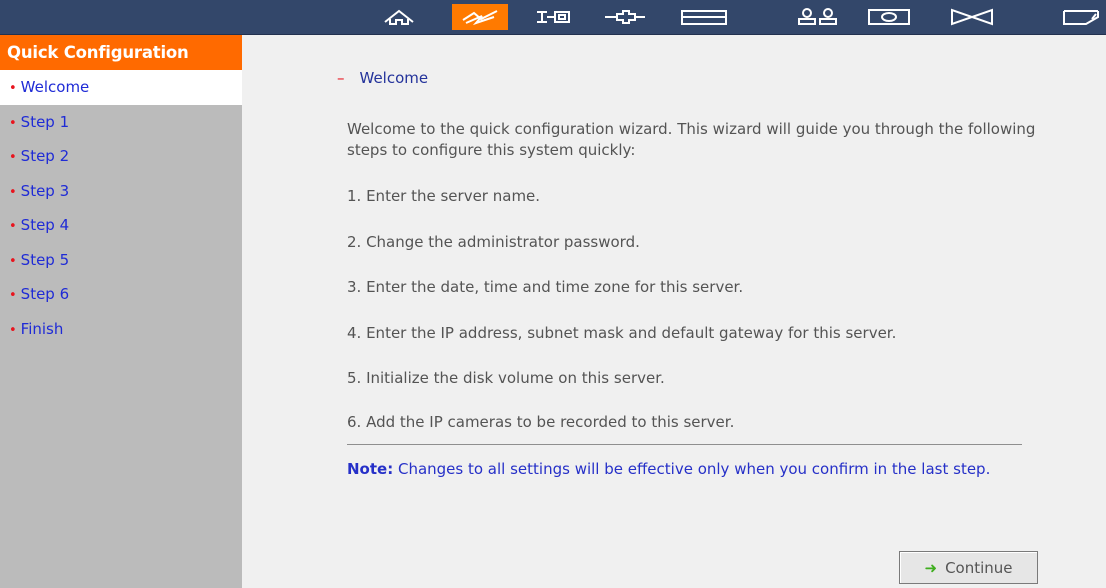 Image resolution: width=1106 pixels, height=588 pixels. I want to click on network-icon, so click(625, 17).